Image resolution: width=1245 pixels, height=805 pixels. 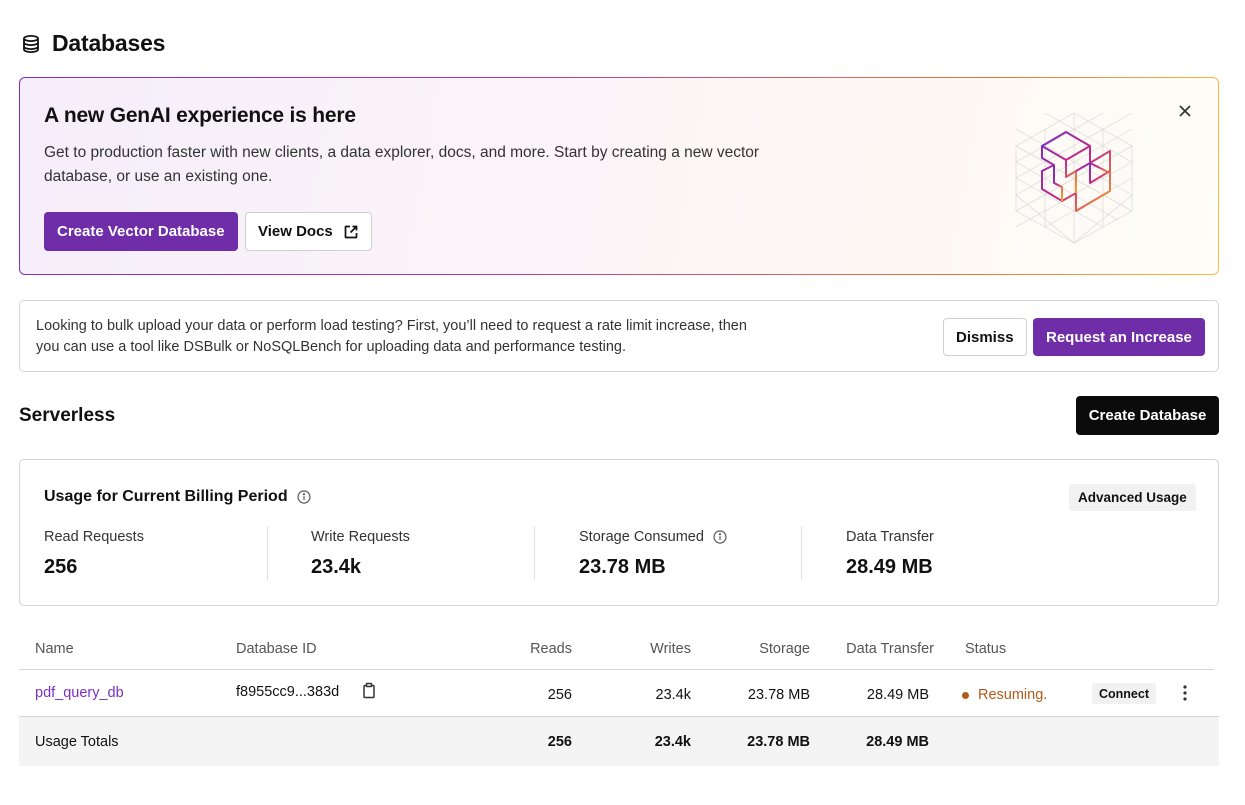 What do you see at coordinates (79, 693) in the screenshot?
I see `database-name-link: pdf_query_db` at bounding box center [79, 693].